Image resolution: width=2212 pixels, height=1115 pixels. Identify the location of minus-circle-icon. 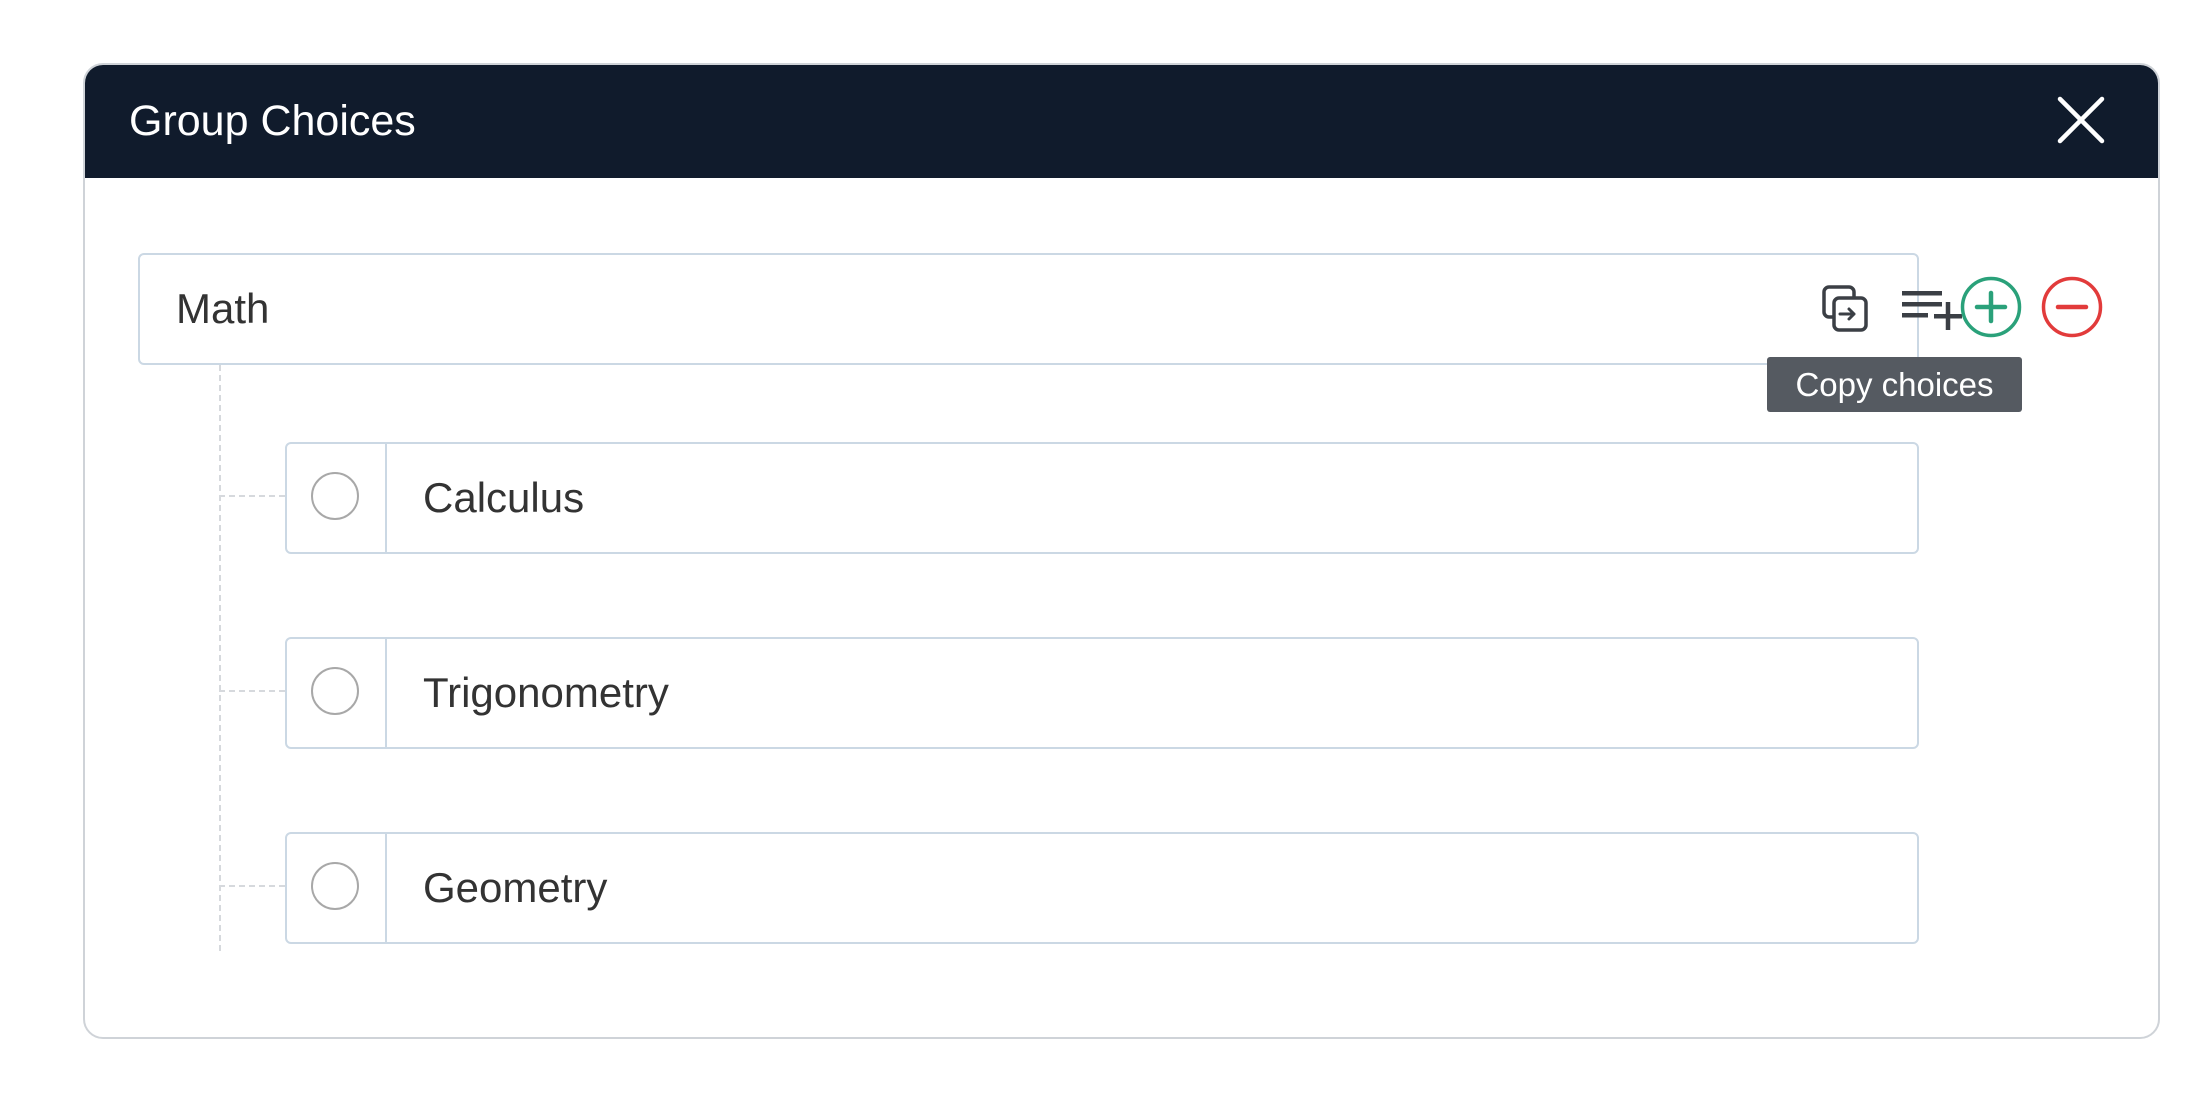
(2072, 307).